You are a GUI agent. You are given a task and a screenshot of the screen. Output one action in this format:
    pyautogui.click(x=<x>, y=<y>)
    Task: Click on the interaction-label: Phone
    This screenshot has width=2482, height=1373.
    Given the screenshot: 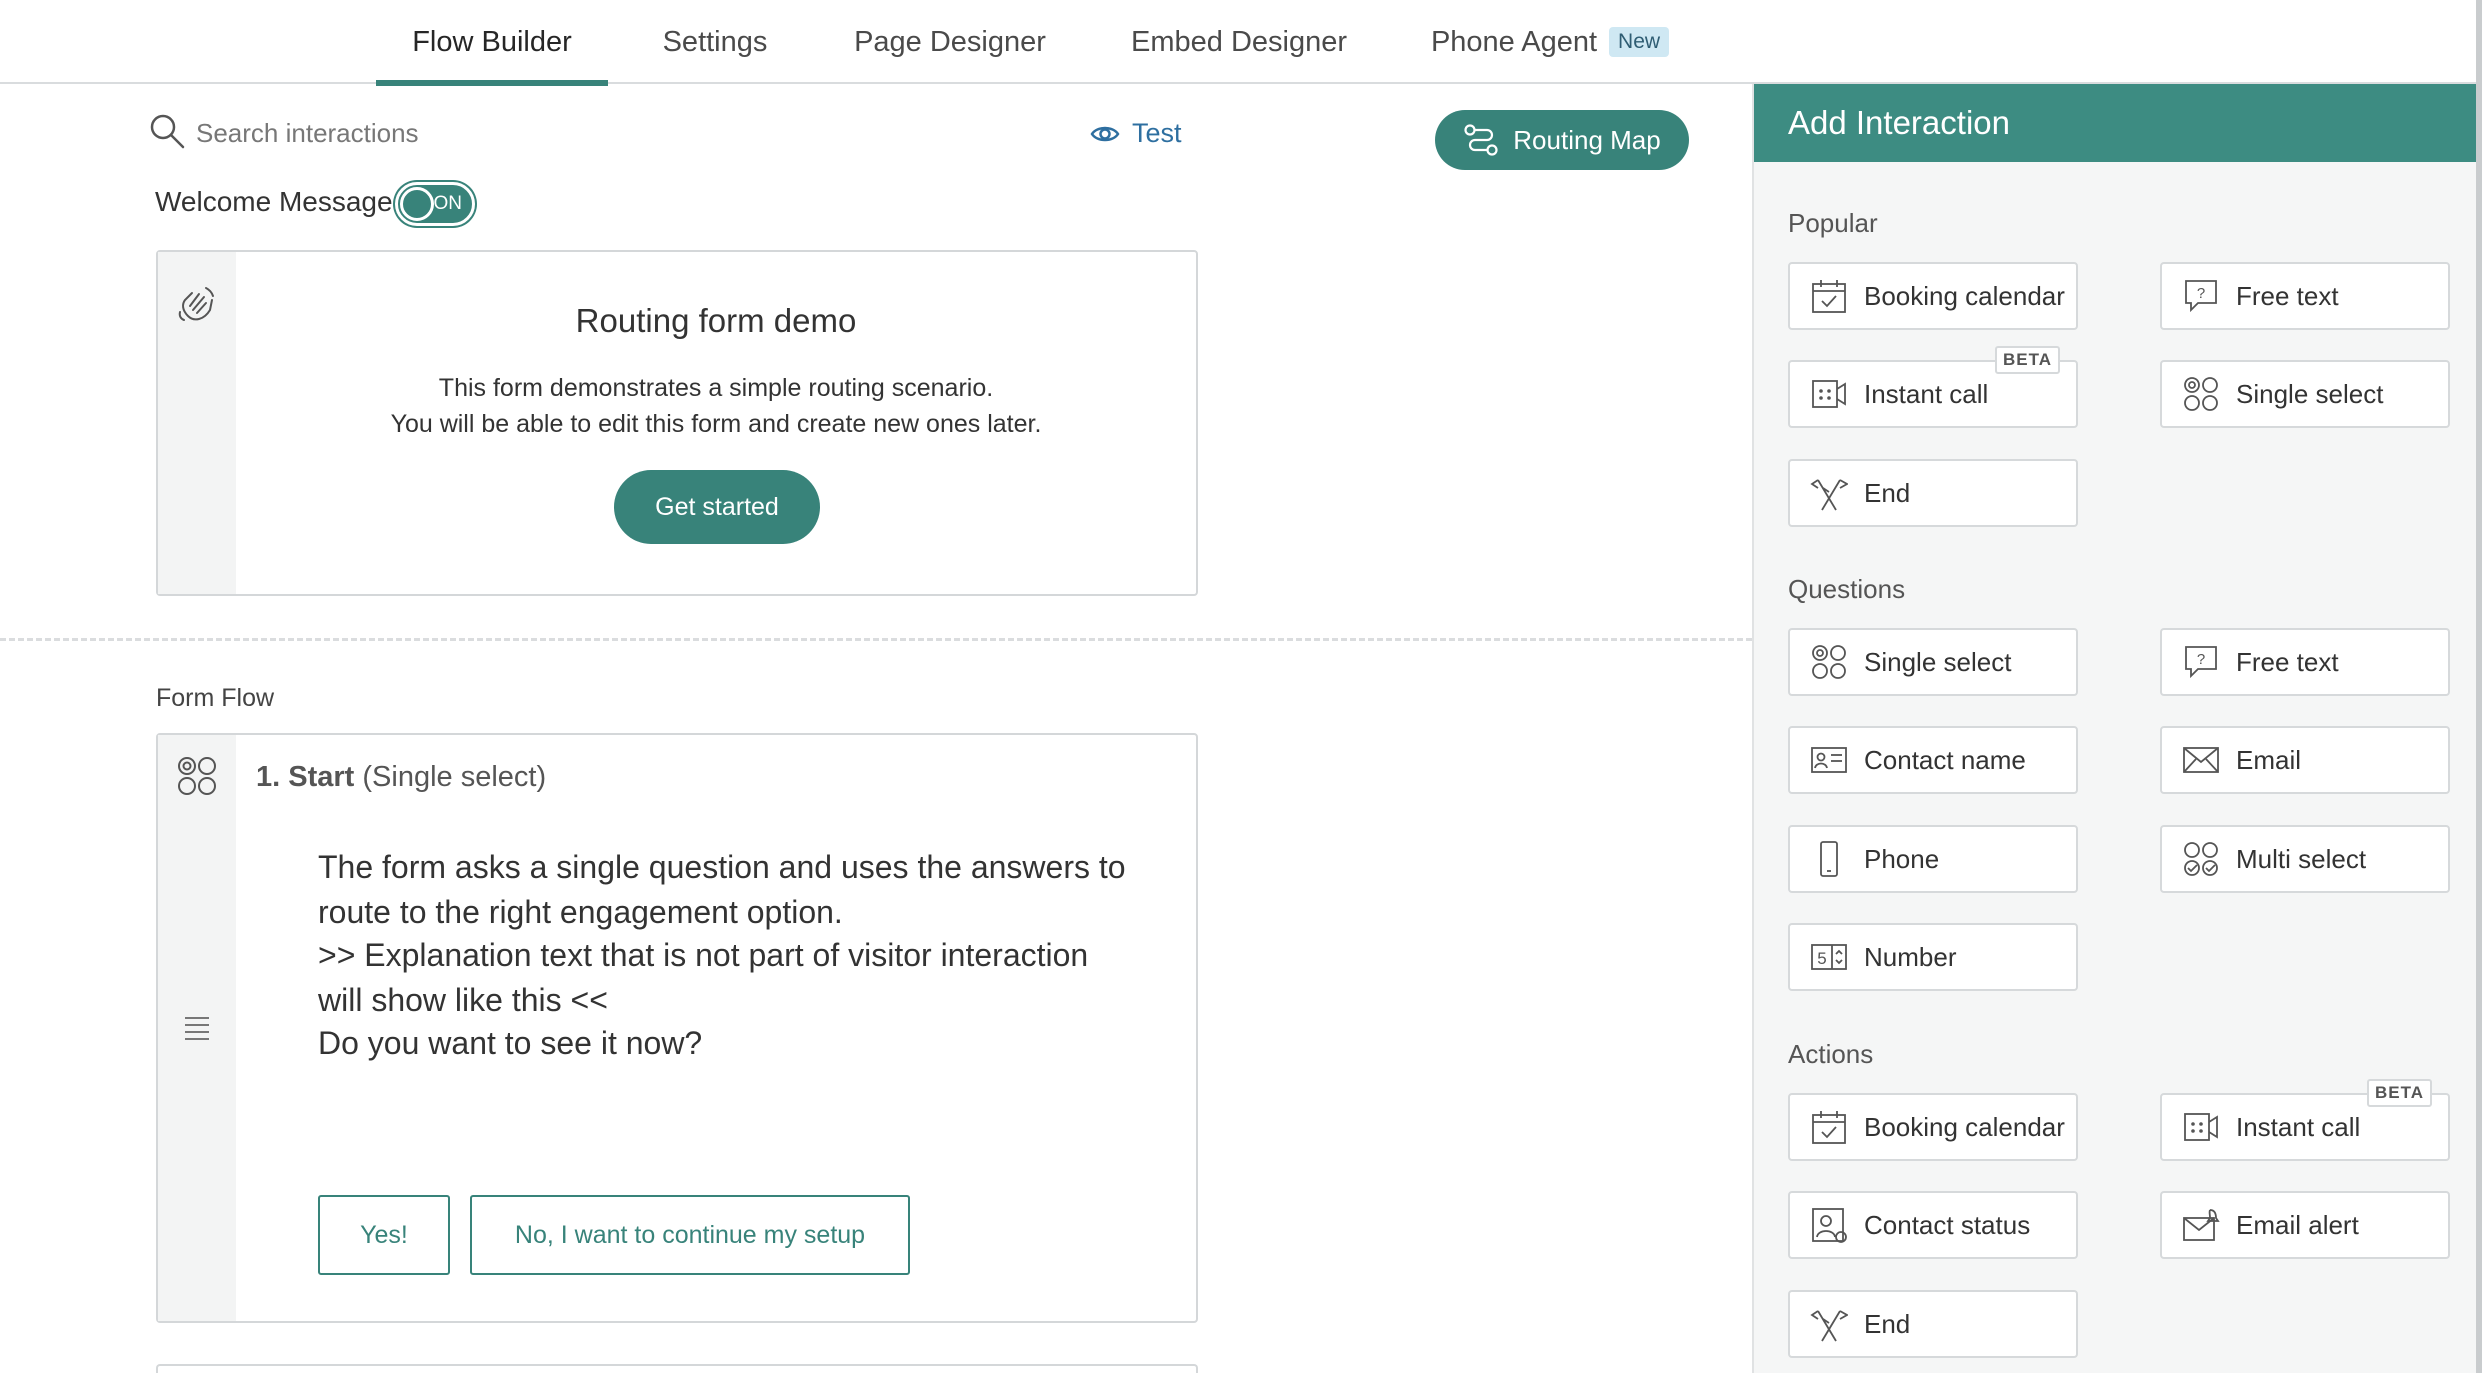 What is the action you would take?
    pyautogui.click(x=1902, y=858)
    